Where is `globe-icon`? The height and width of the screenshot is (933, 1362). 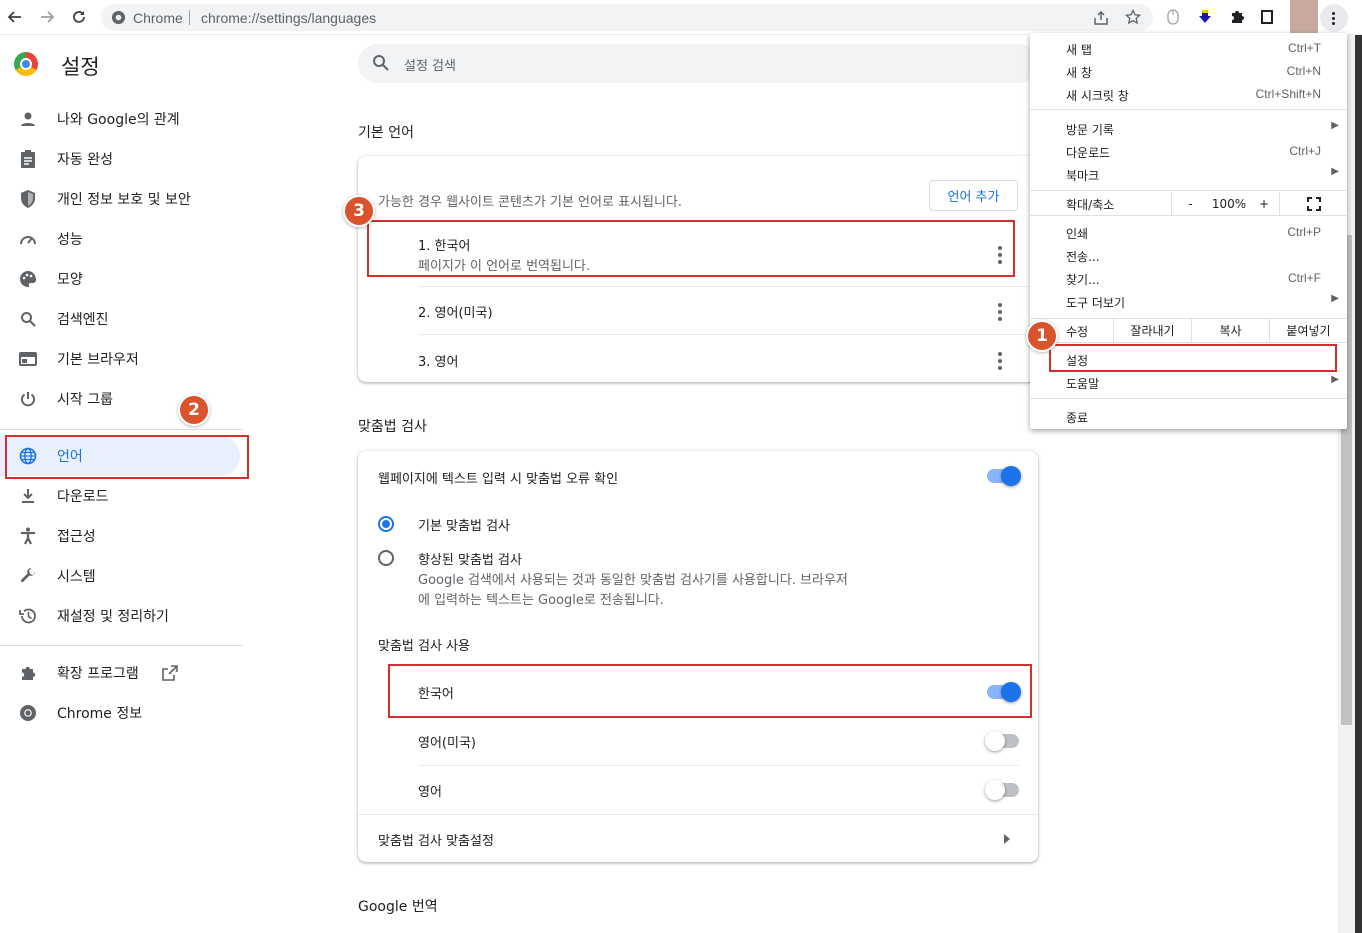 globe-icon is located at coordinates (28, 456).